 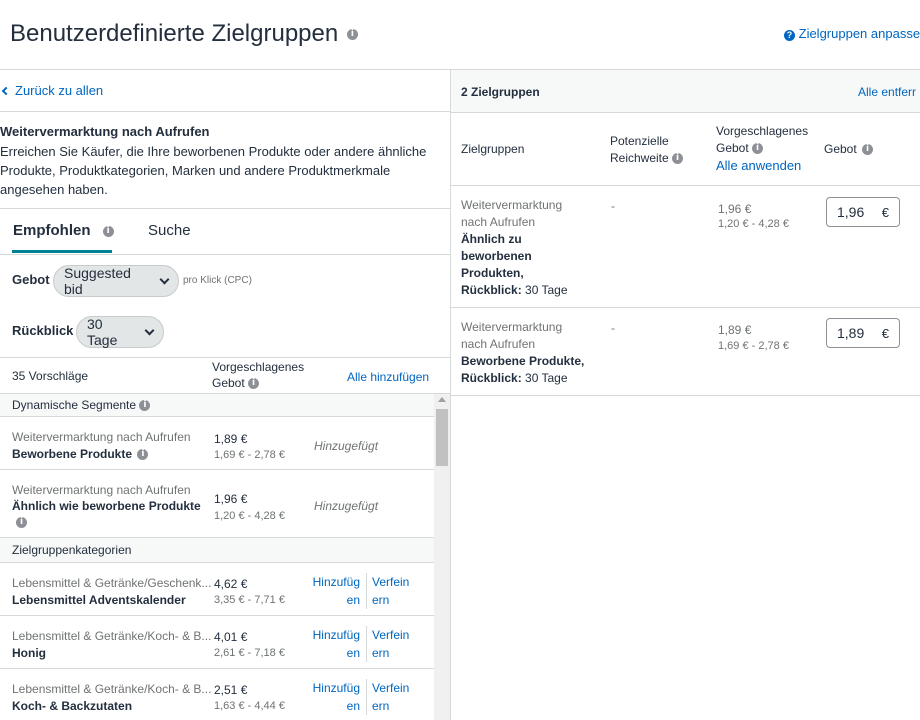 I want to click on page-title-text: Benutzerdefinierte Zielgruppen, so click(x=174, y=33).